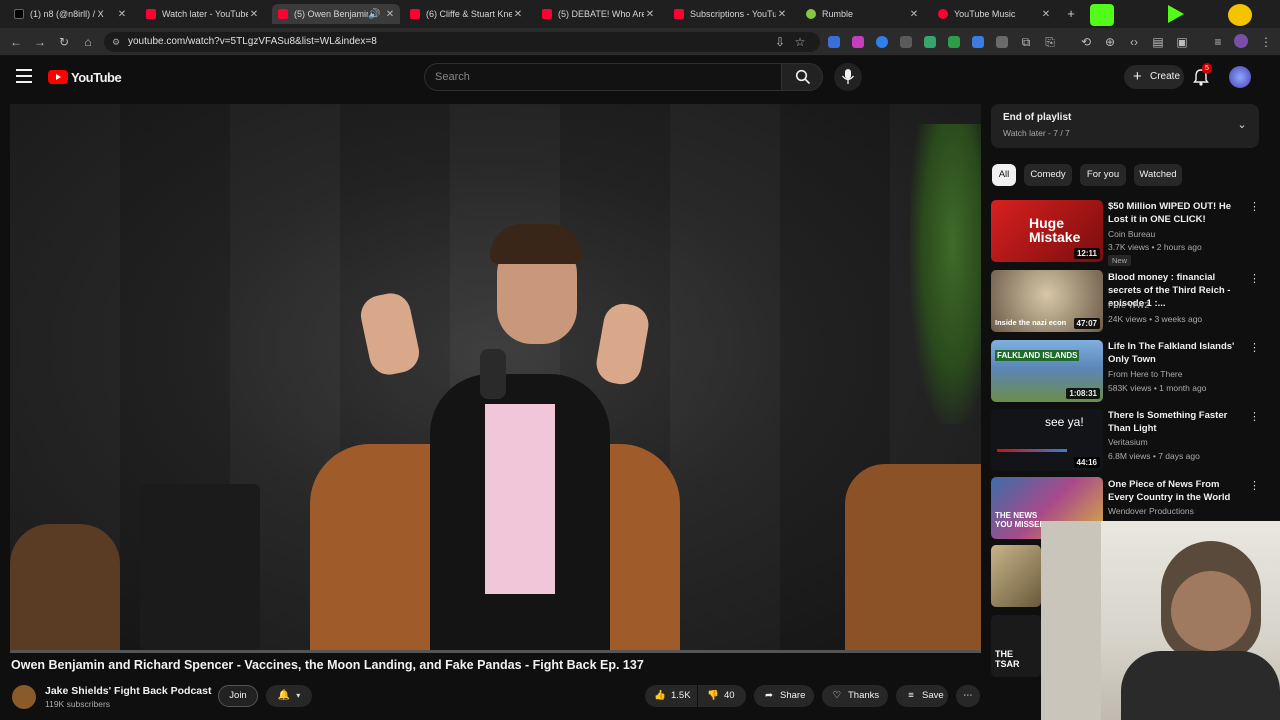 Image resolution: width=1280 pixels, height=720 pixels. I want to click on channel-name: Pure WW2, so click(1128, 305).